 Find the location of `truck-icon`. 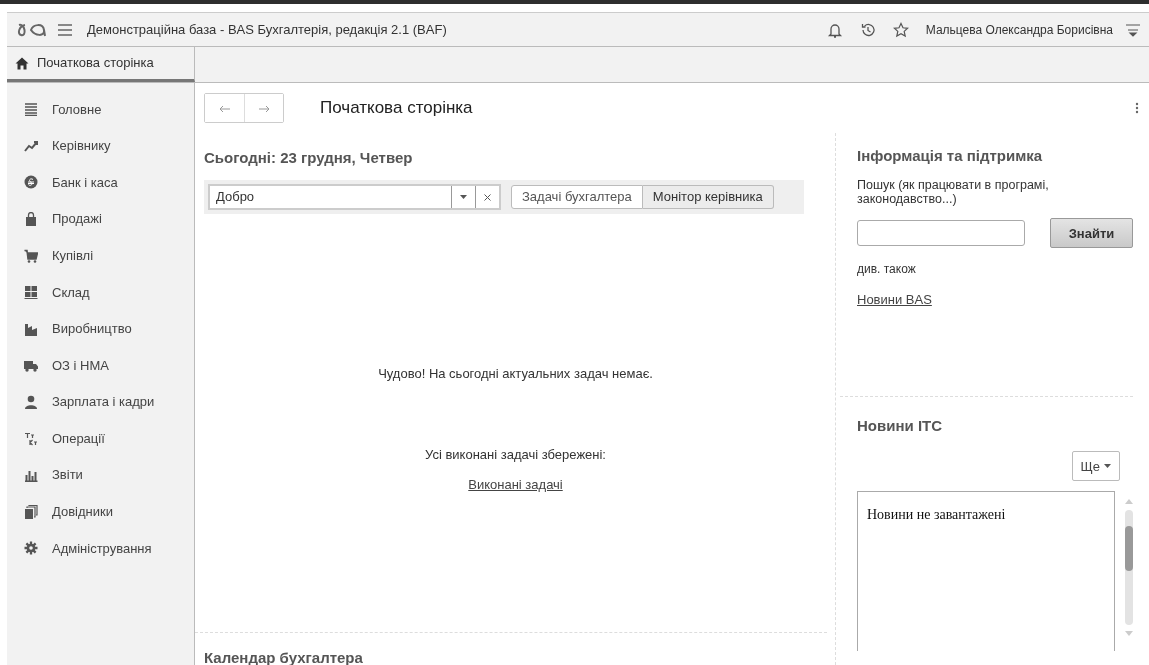

truck-icon is located at coordinates (31, 365).